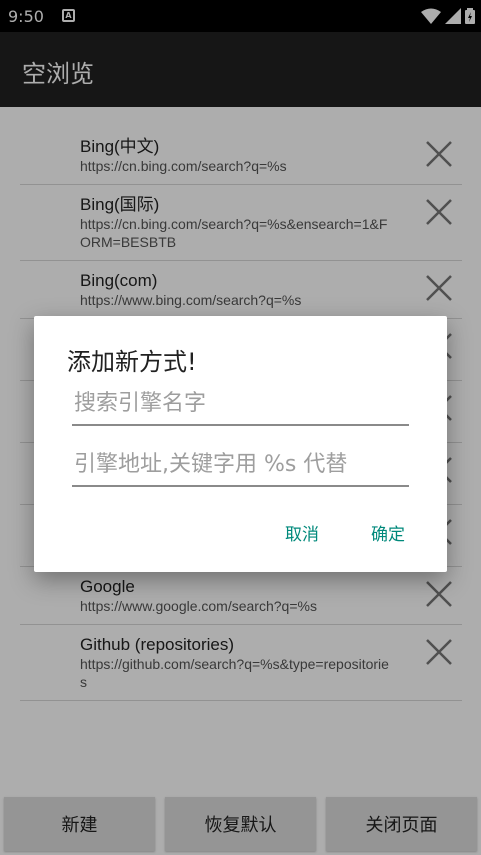  What do you see at coordinates (132, 362) in the screenshot?
I see `dialog-title: 添加新方式!` at bounding box center [132, 362].